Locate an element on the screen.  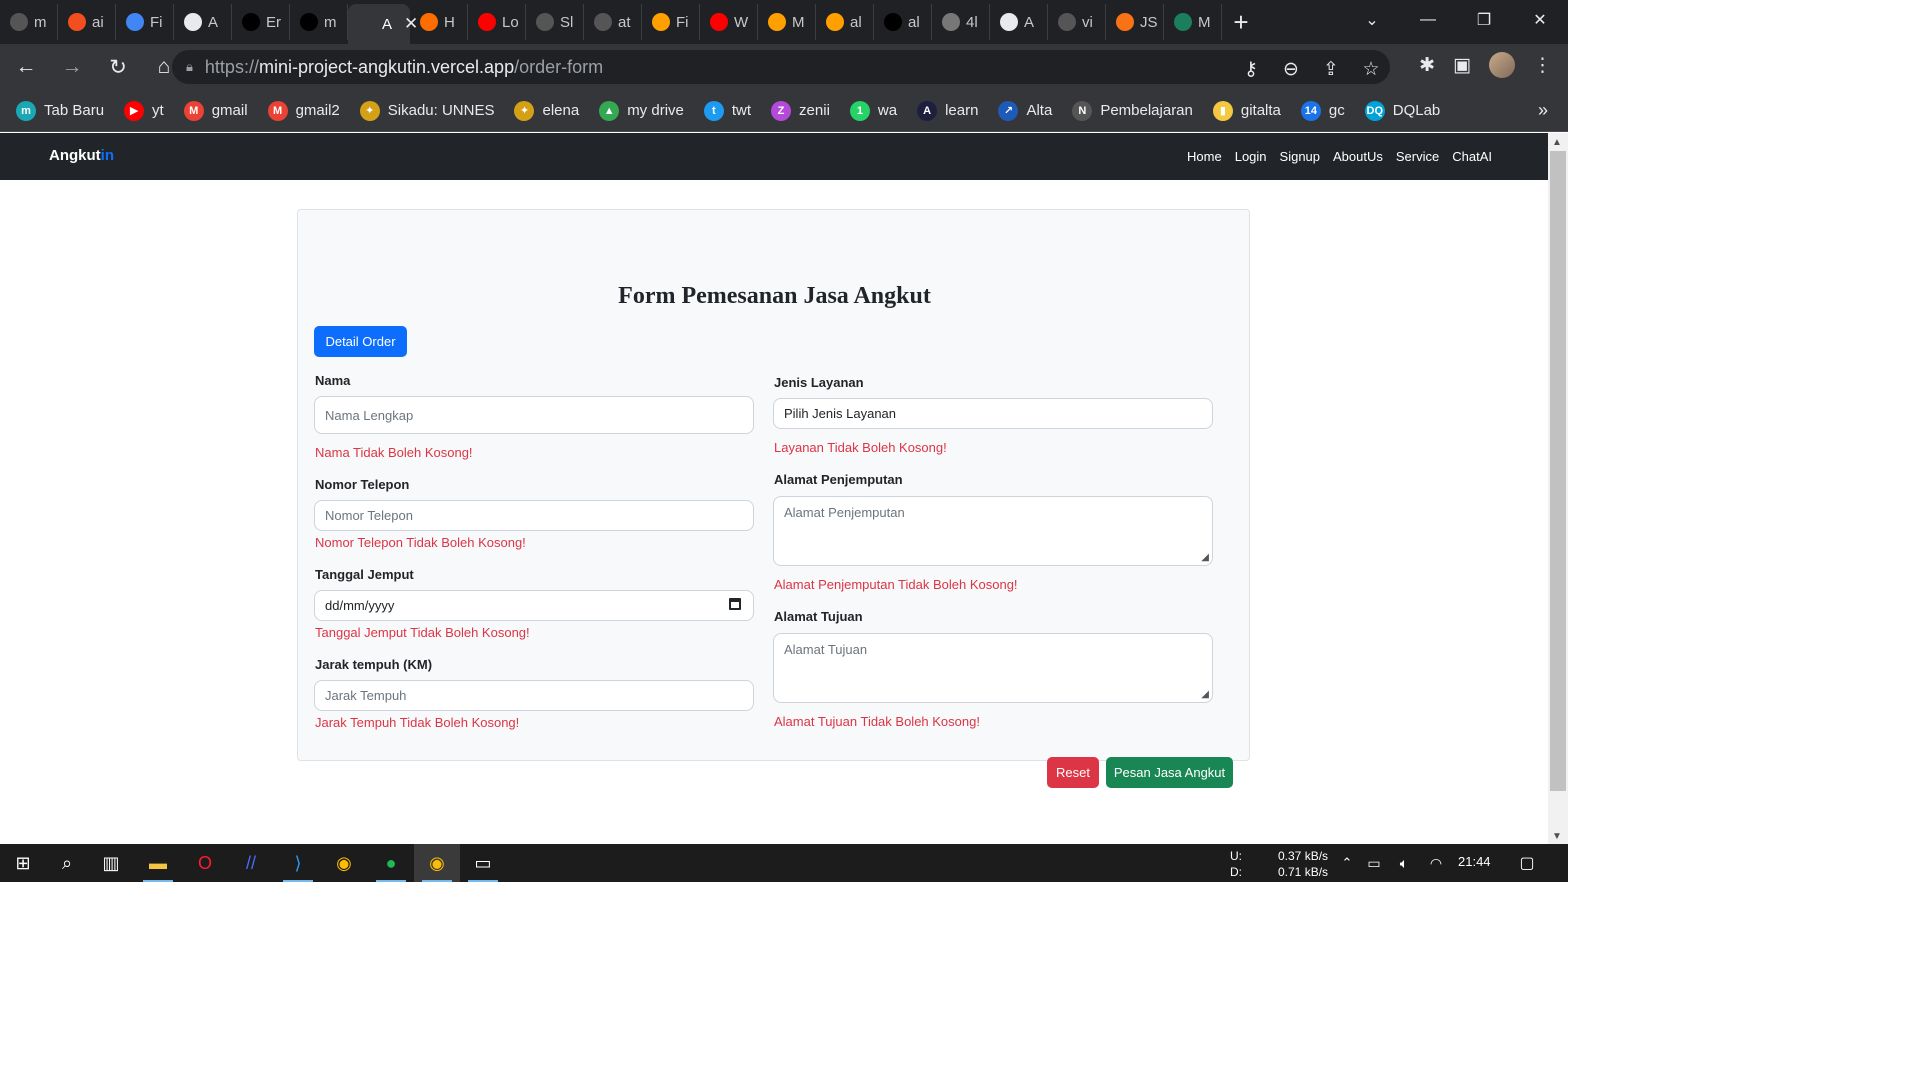
bookmark-item: N Pembelajaran is located at coordinates (1132, 110).